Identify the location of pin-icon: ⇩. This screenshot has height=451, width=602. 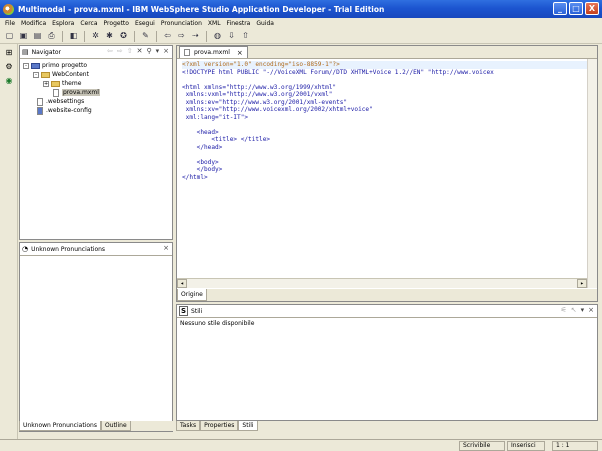
(231, 36).